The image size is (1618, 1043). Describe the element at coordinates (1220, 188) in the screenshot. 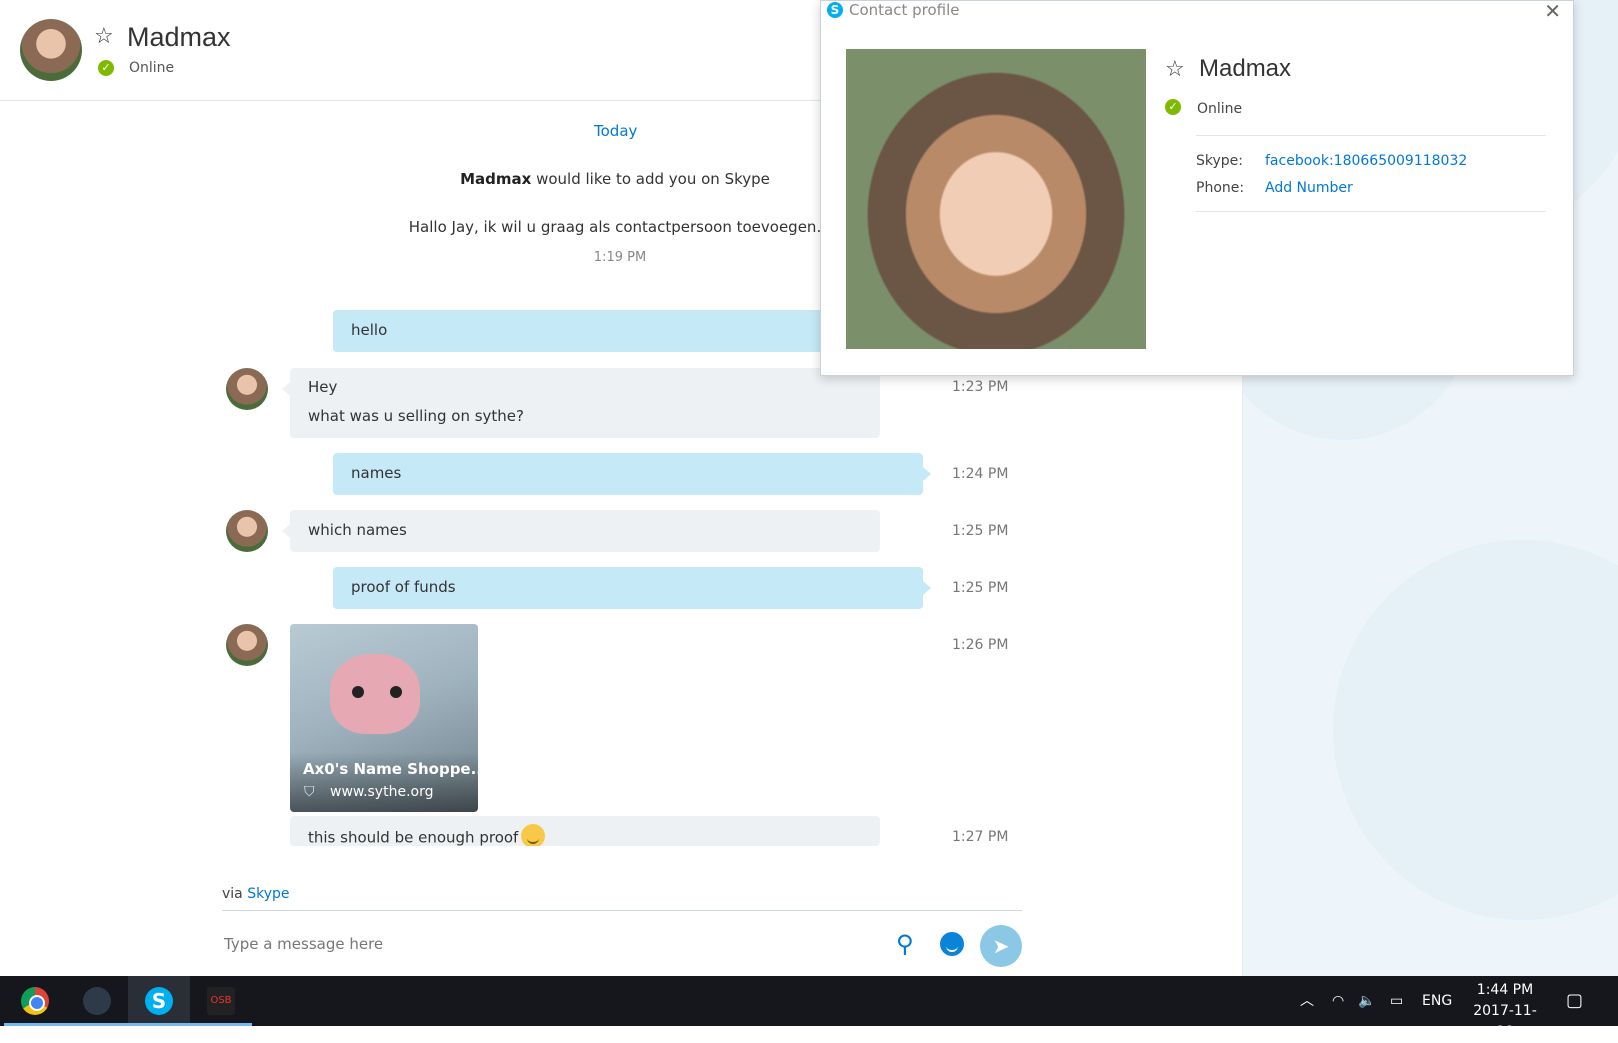

I see `phone-label: Phone:` at that location.